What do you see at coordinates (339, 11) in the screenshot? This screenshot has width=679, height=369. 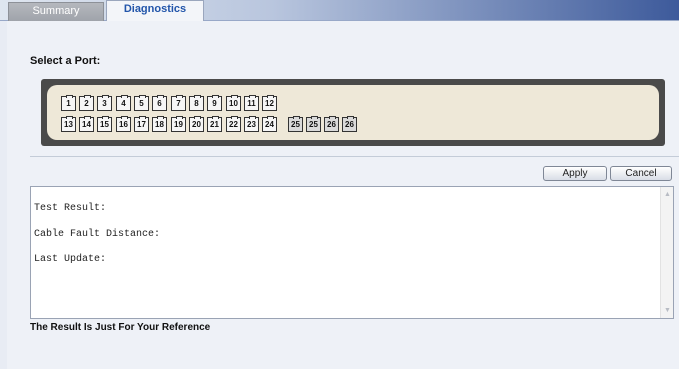 I see `tab-bar: Summary Diagnostics` at bounding box center [339, 11].